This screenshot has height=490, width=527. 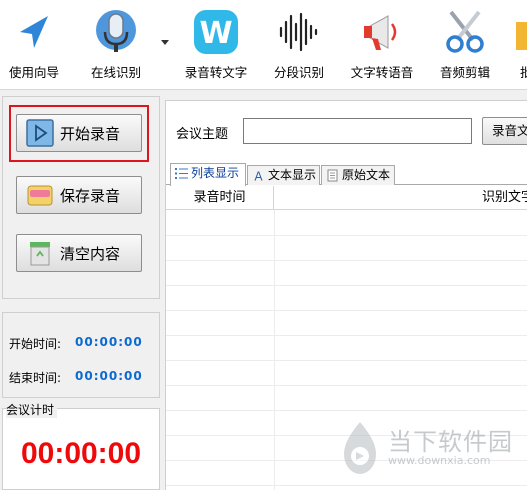 I want to click on toolbar-label: 文字转语音, so click(x=382, y=72).